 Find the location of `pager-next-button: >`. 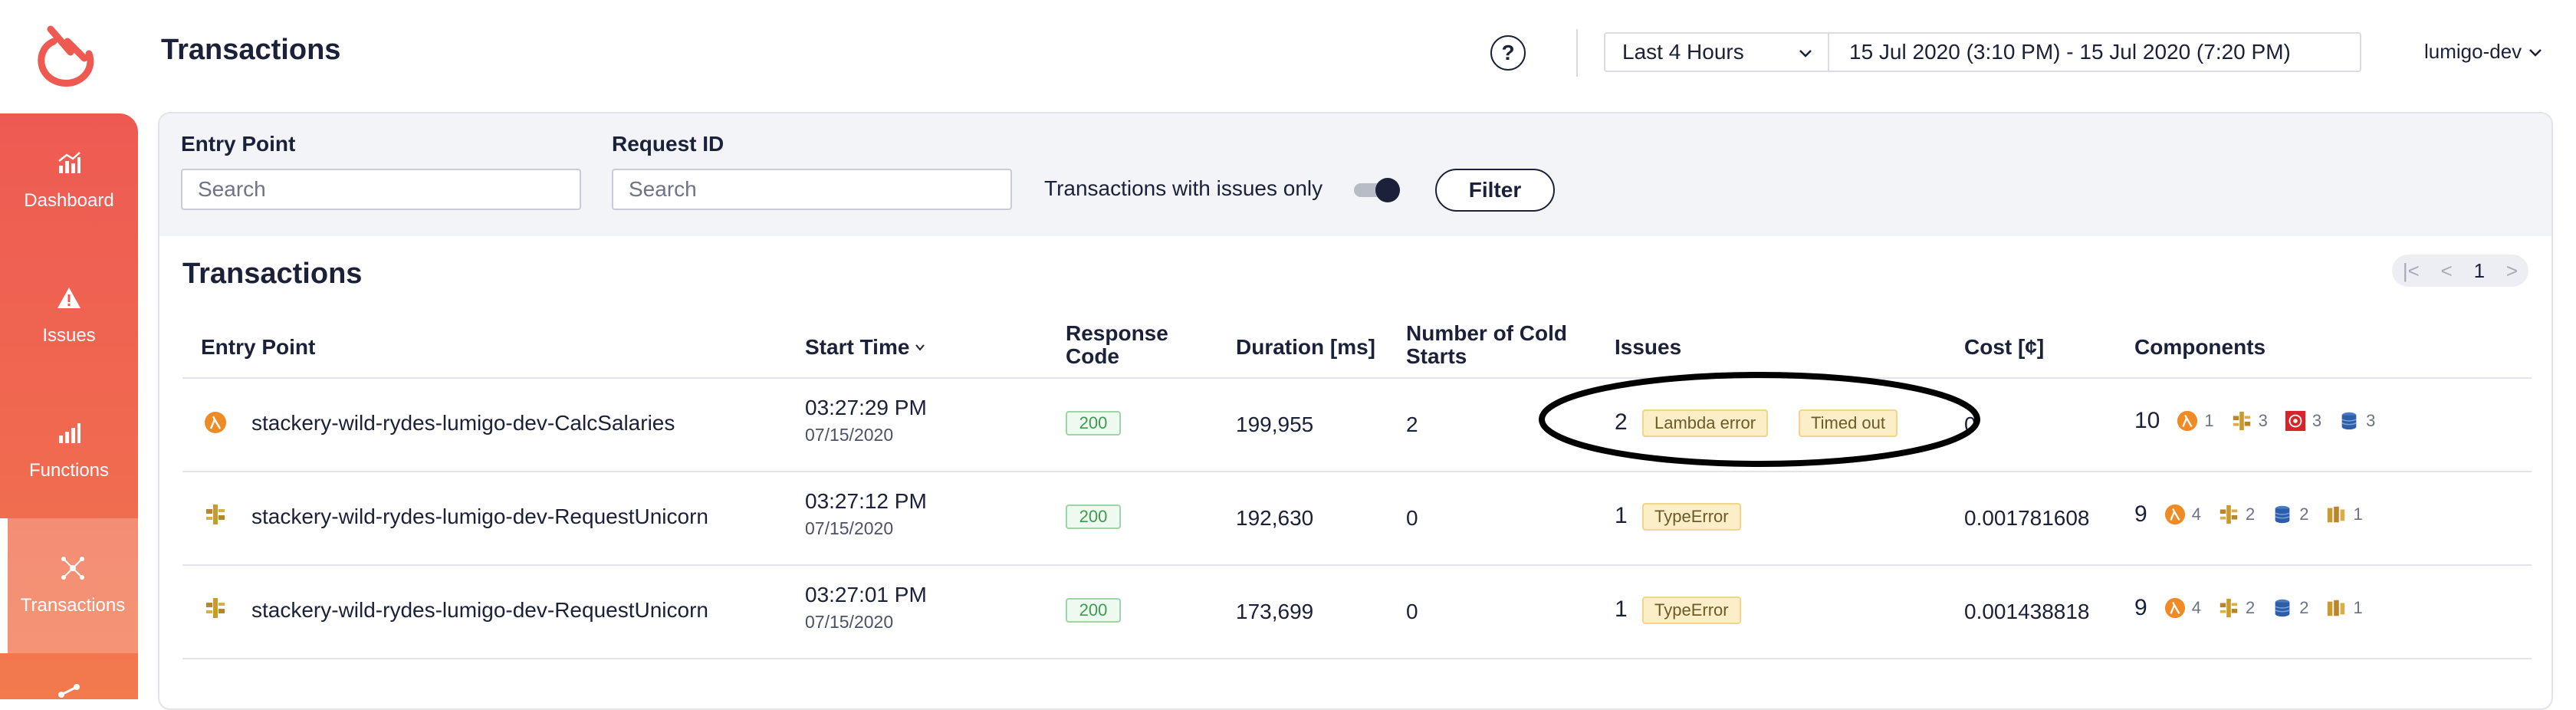

pager-next-button: > is located at coordinates (2512, 271).